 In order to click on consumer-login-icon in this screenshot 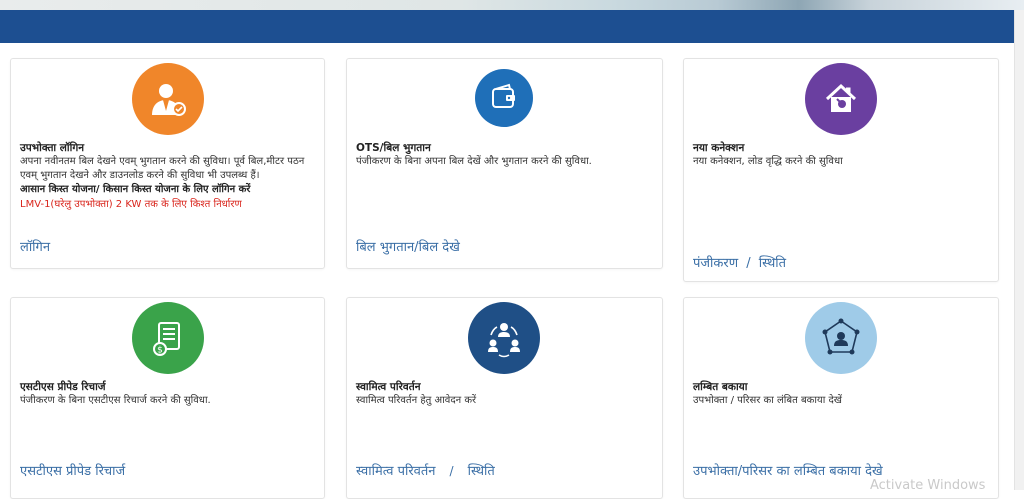, I will do `click(168, 99)`.